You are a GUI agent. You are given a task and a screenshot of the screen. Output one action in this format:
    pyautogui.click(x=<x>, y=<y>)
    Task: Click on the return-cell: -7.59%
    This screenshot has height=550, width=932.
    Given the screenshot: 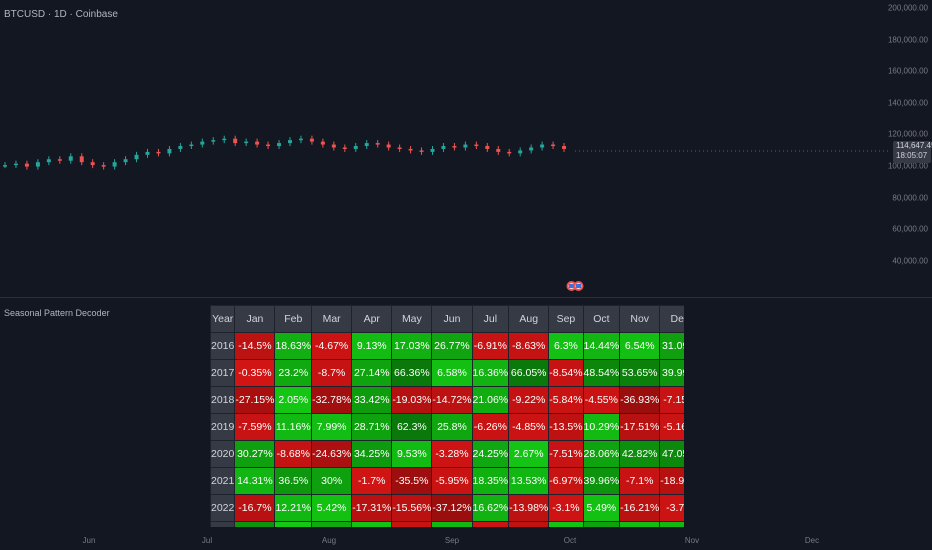 What is the action you would take?
    pyautogui.click(x=255, y=427)
    